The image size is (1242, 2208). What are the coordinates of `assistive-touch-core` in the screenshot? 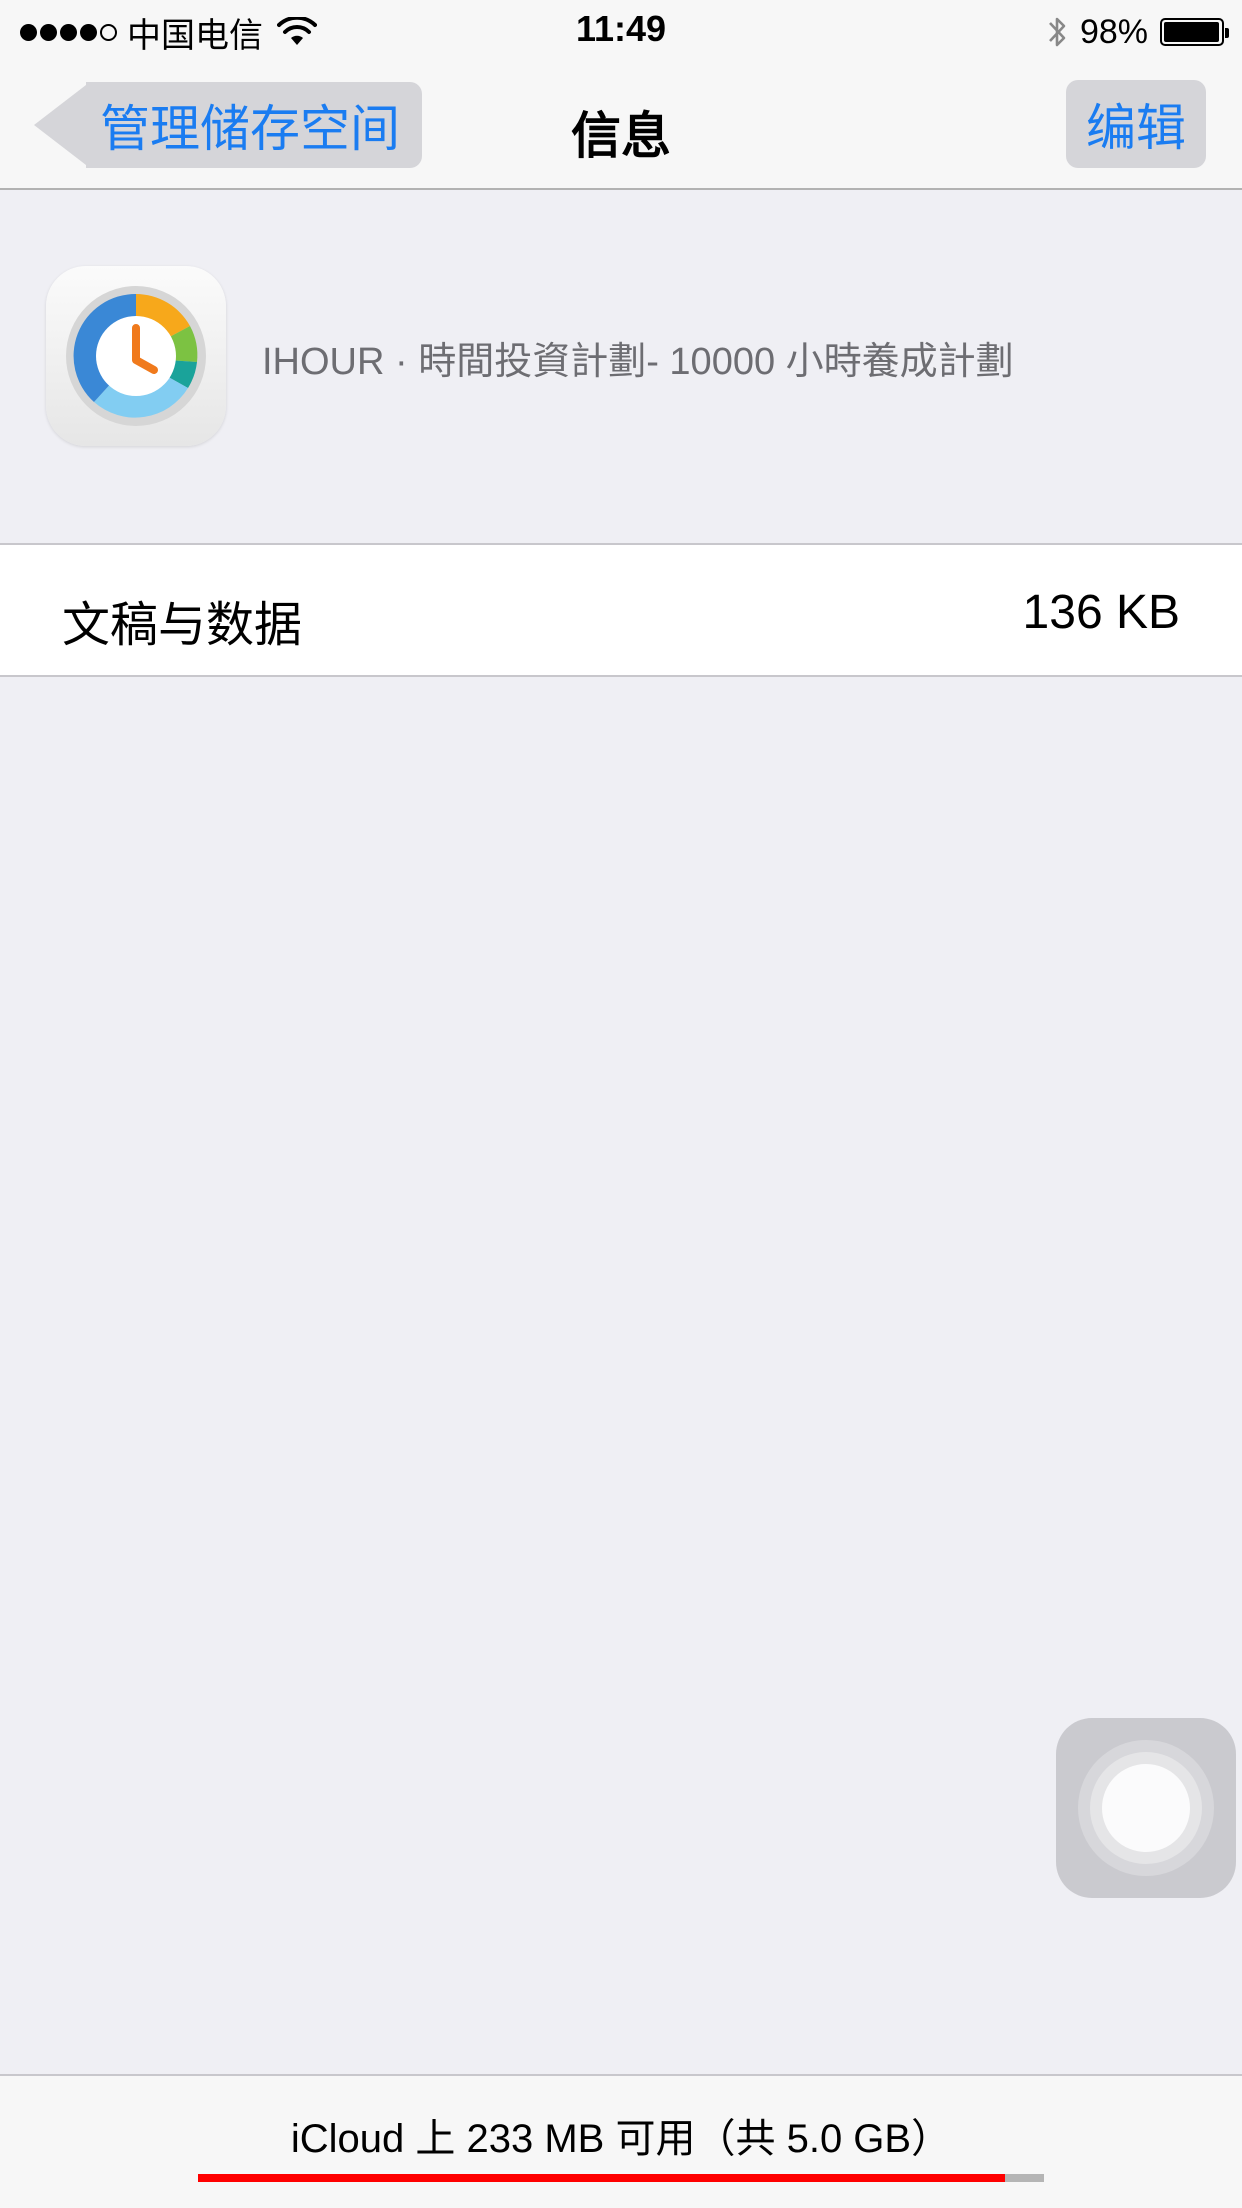 It's located at (1146, 1808).